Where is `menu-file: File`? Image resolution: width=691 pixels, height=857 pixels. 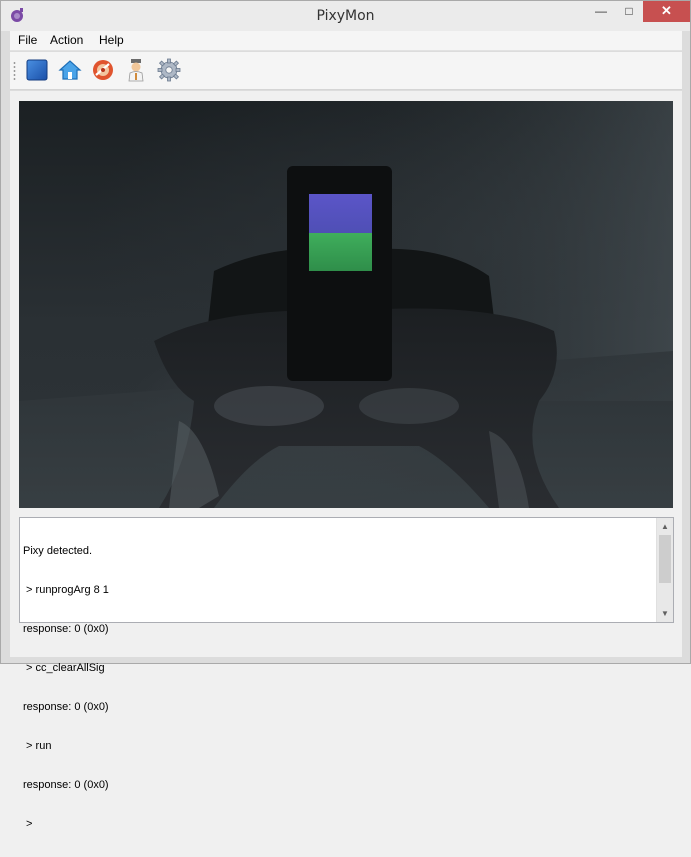
menu-file: File is located at coordinates (27, 40).